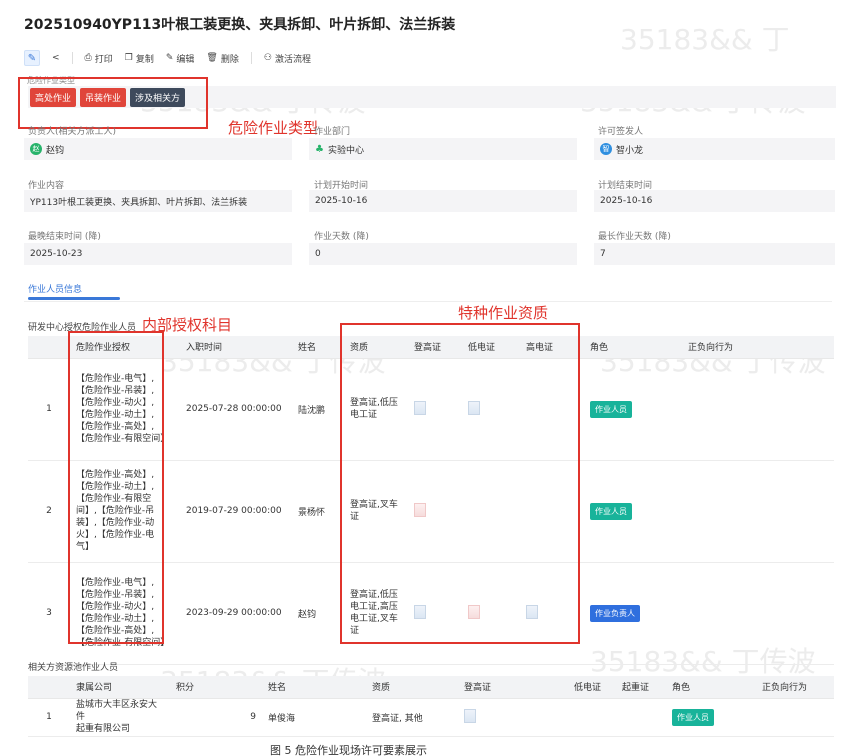  I want to click on work-days-label: 作业天数 (降), so click(341, 237).